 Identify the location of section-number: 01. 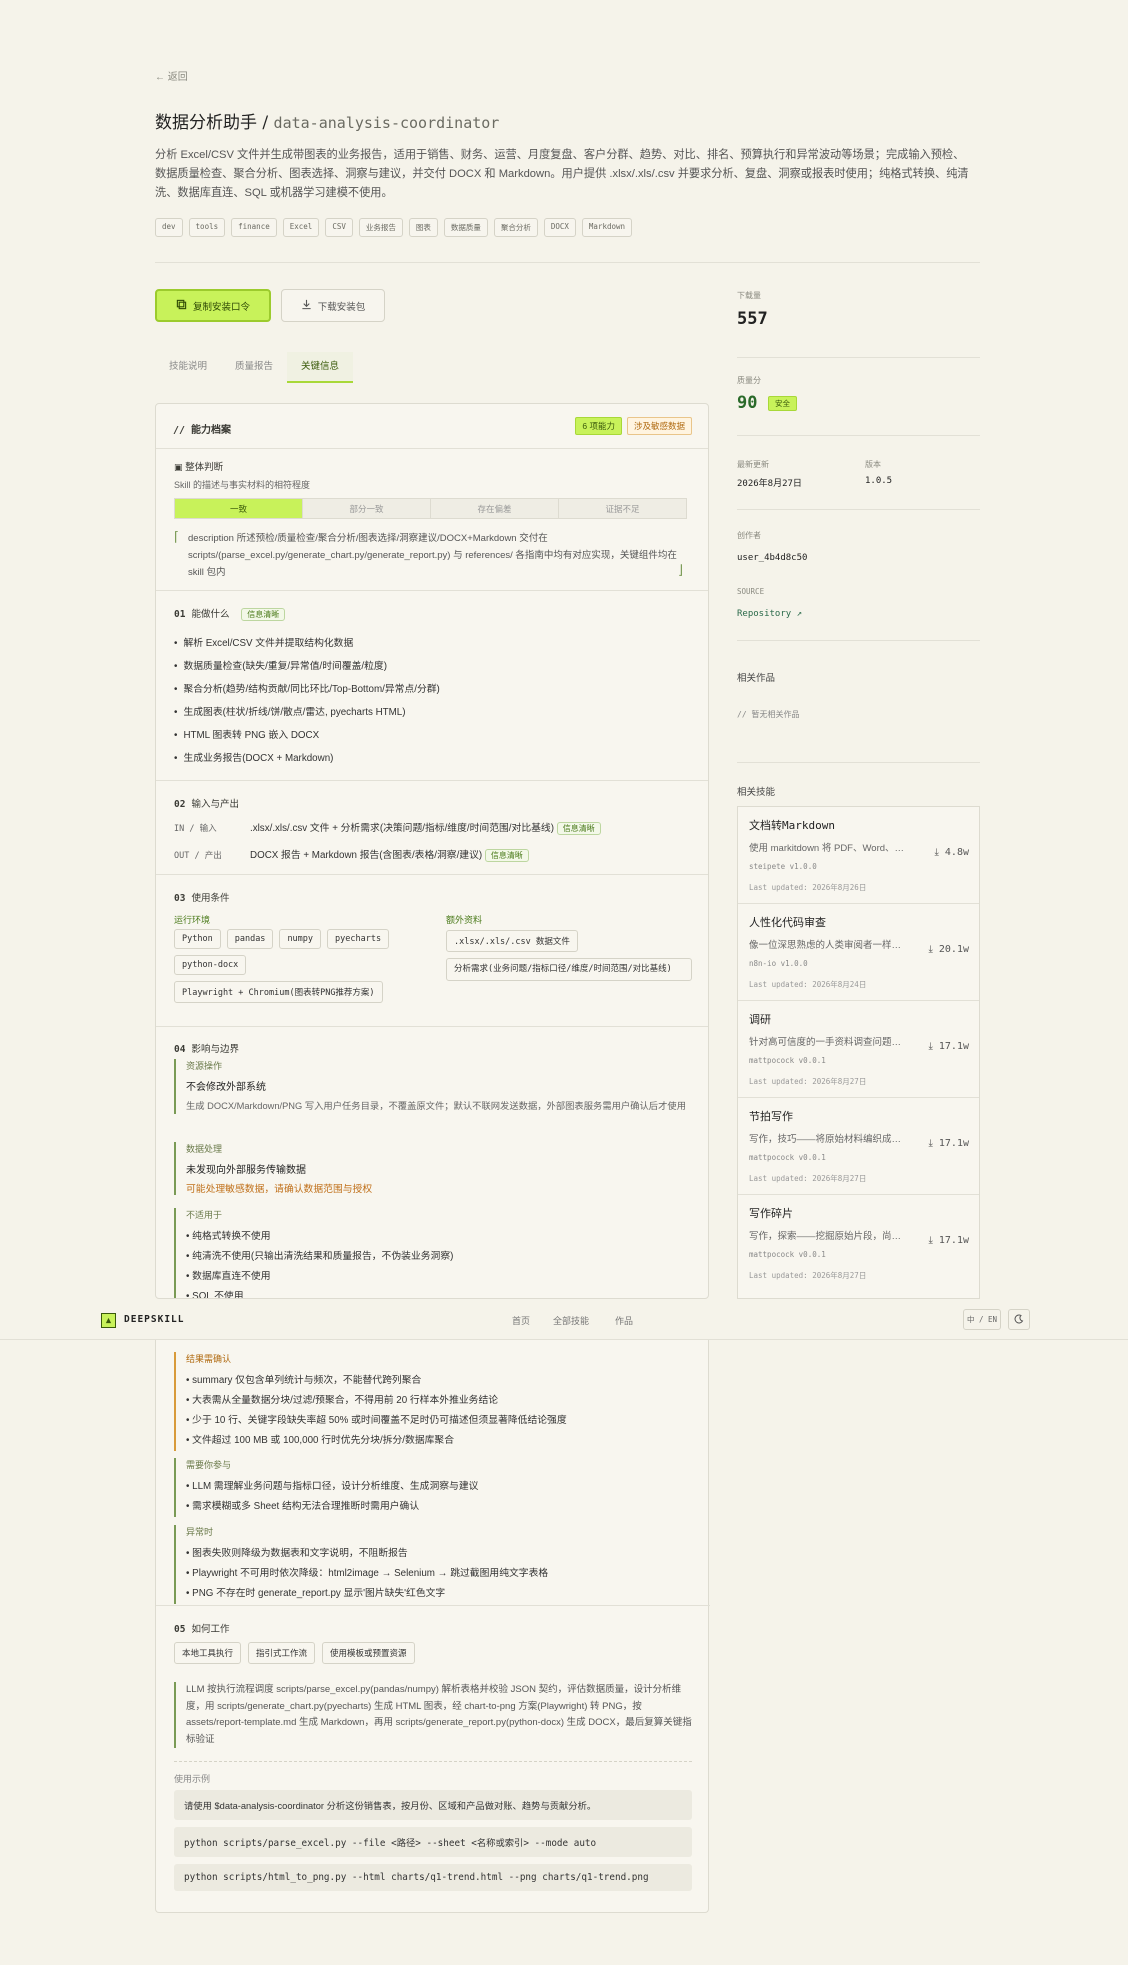
(180, 614).